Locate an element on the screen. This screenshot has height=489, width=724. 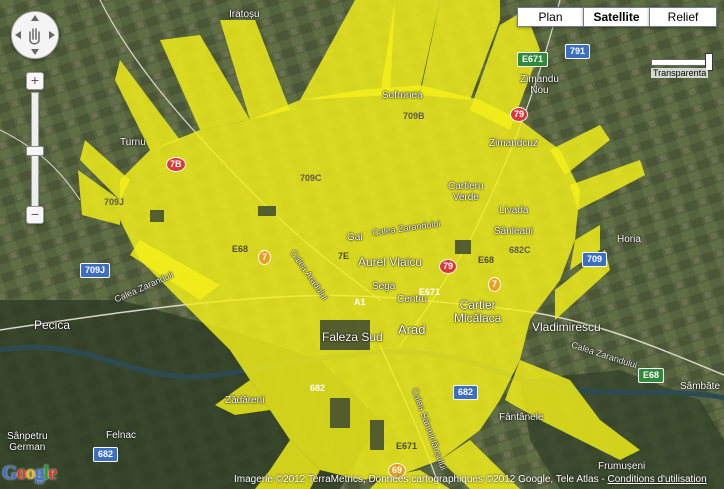
zoom-out-button: − is located at coordinates (35, 215).